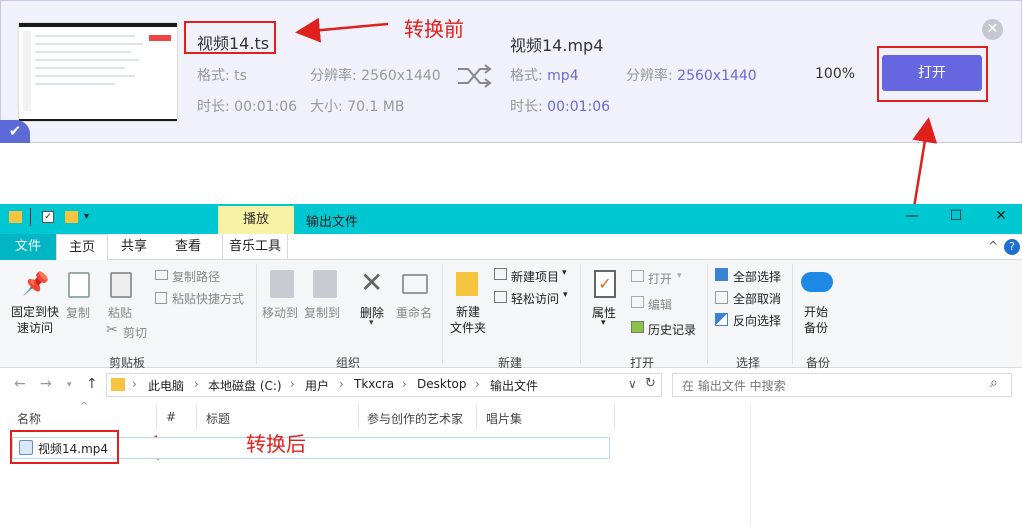  Describe the element at coordinates (282, 284) in the screenshot. I see `move-to-icon` at that location.